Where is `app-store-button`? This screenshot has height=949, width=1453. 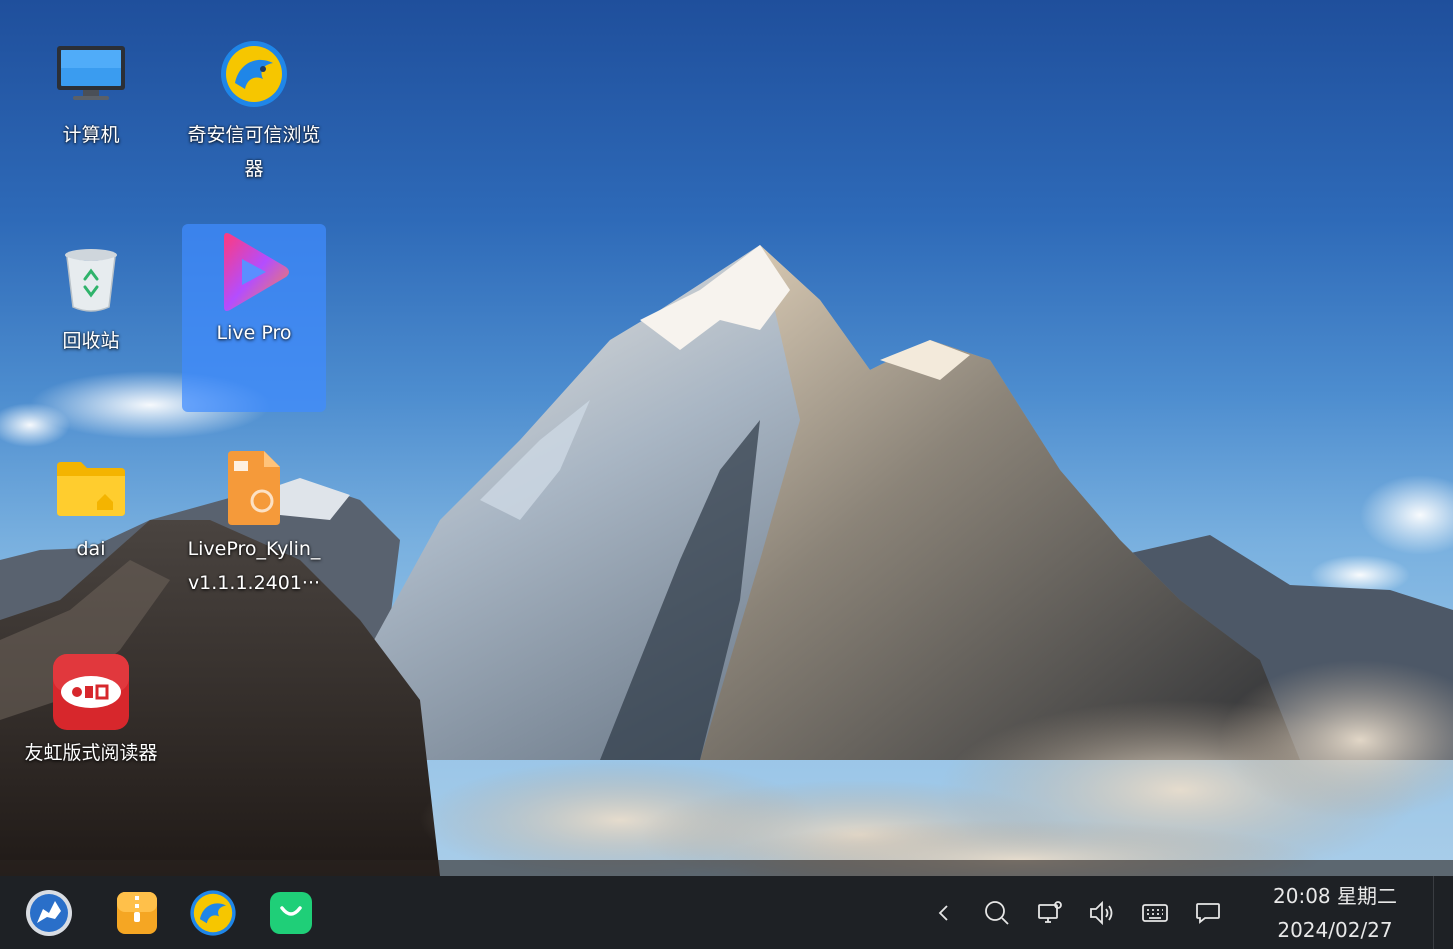
app-store-button is located at coordinates (291, 913).